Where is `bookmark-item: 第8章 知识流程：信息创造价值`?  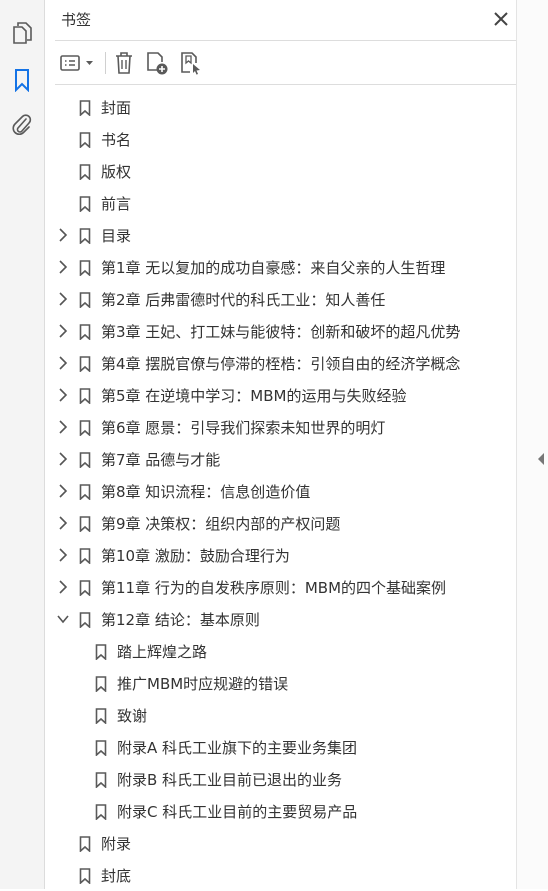
bookmark-item: 第8章 知识流程：信息创造价值 is located at coordinates (280, 491).